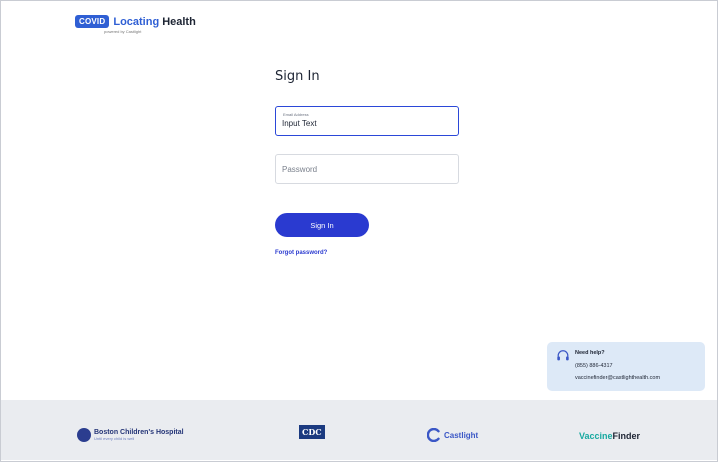  Describe the element at coordinates (563, 355) in the screenshot. I see `headset-icon` at that location.